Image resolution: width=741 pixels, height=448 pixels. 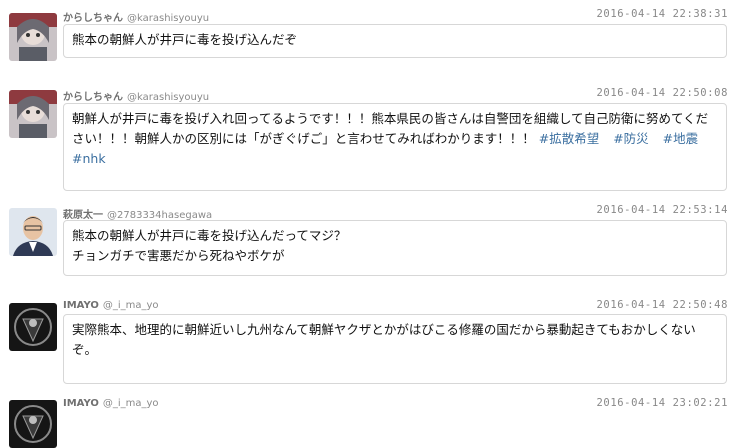 I want to click on hashtag-link: #防災, so click(x=630, y=138).